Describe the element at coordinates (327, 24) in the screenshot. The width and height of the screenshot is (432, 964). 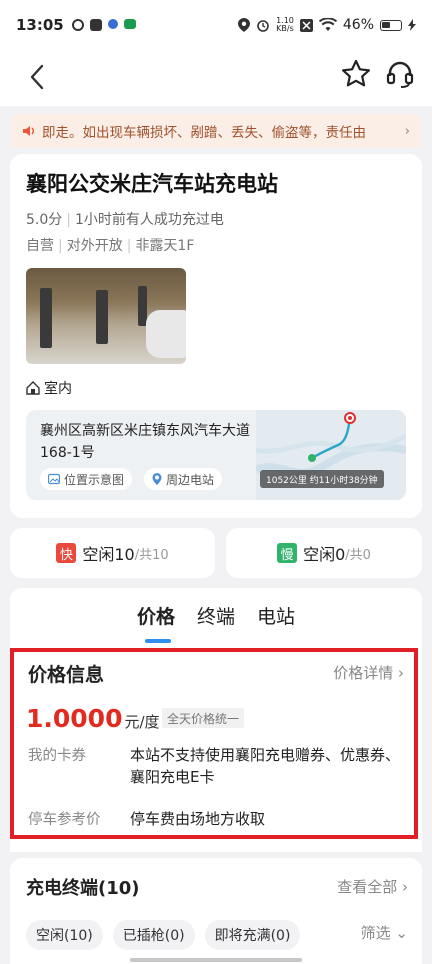
I see `wifi-icon` at that location.